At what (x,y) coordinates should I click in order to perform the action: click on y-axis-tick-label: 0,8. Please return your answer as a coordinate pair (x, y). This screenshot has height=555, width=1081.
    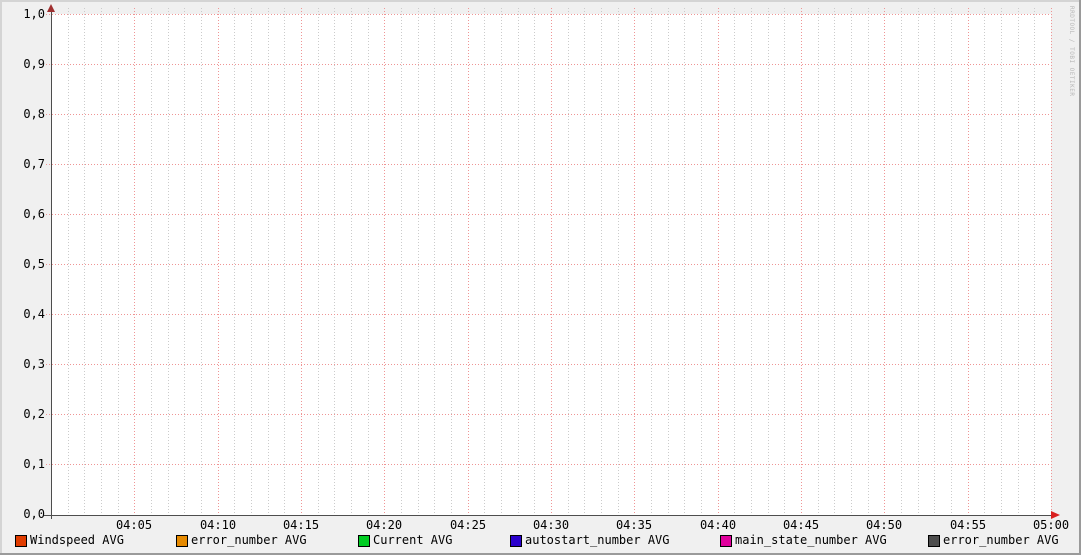
    Looking at the image, I should click on (34, 114).